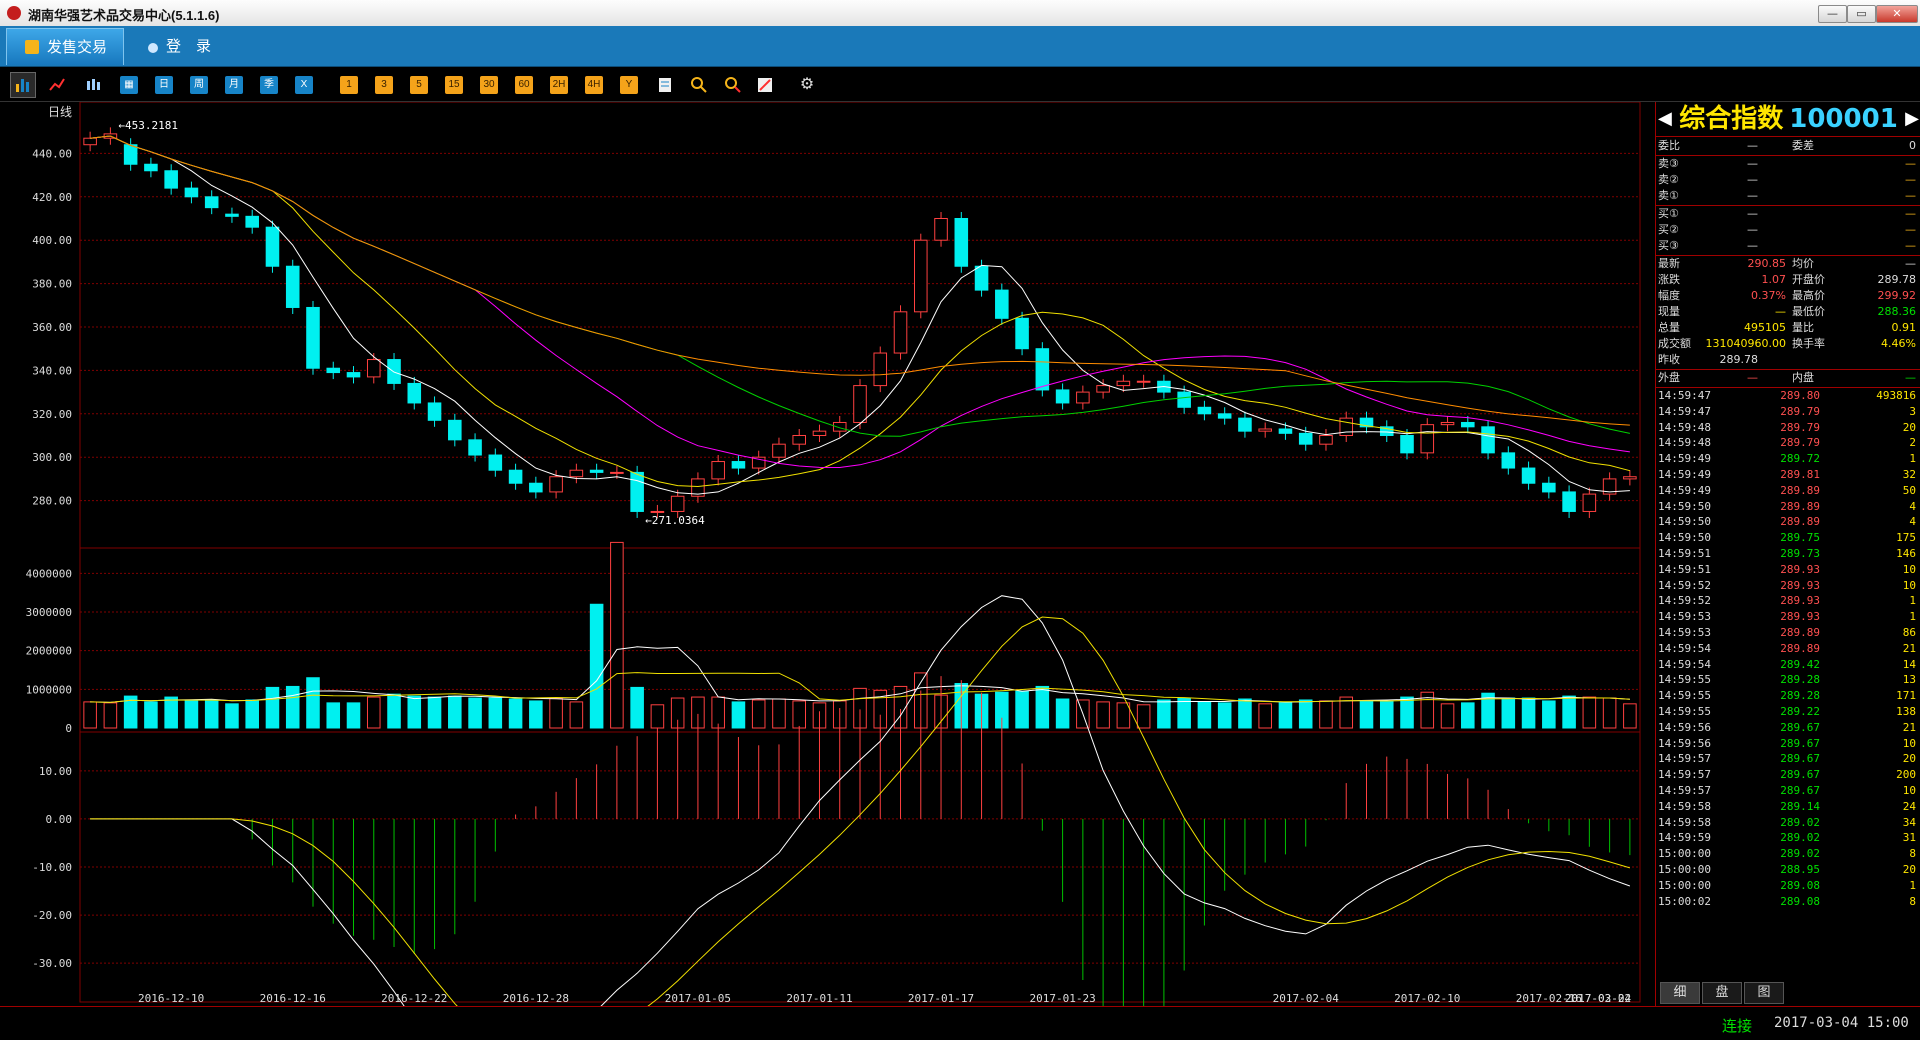 This screenshot has width=1920, height=1040. What do you see at coordinates (1788, 491) in the screenshot?
I see `tick-row: 14:59:49 289.89 50` at bounding box center [1788, 491].